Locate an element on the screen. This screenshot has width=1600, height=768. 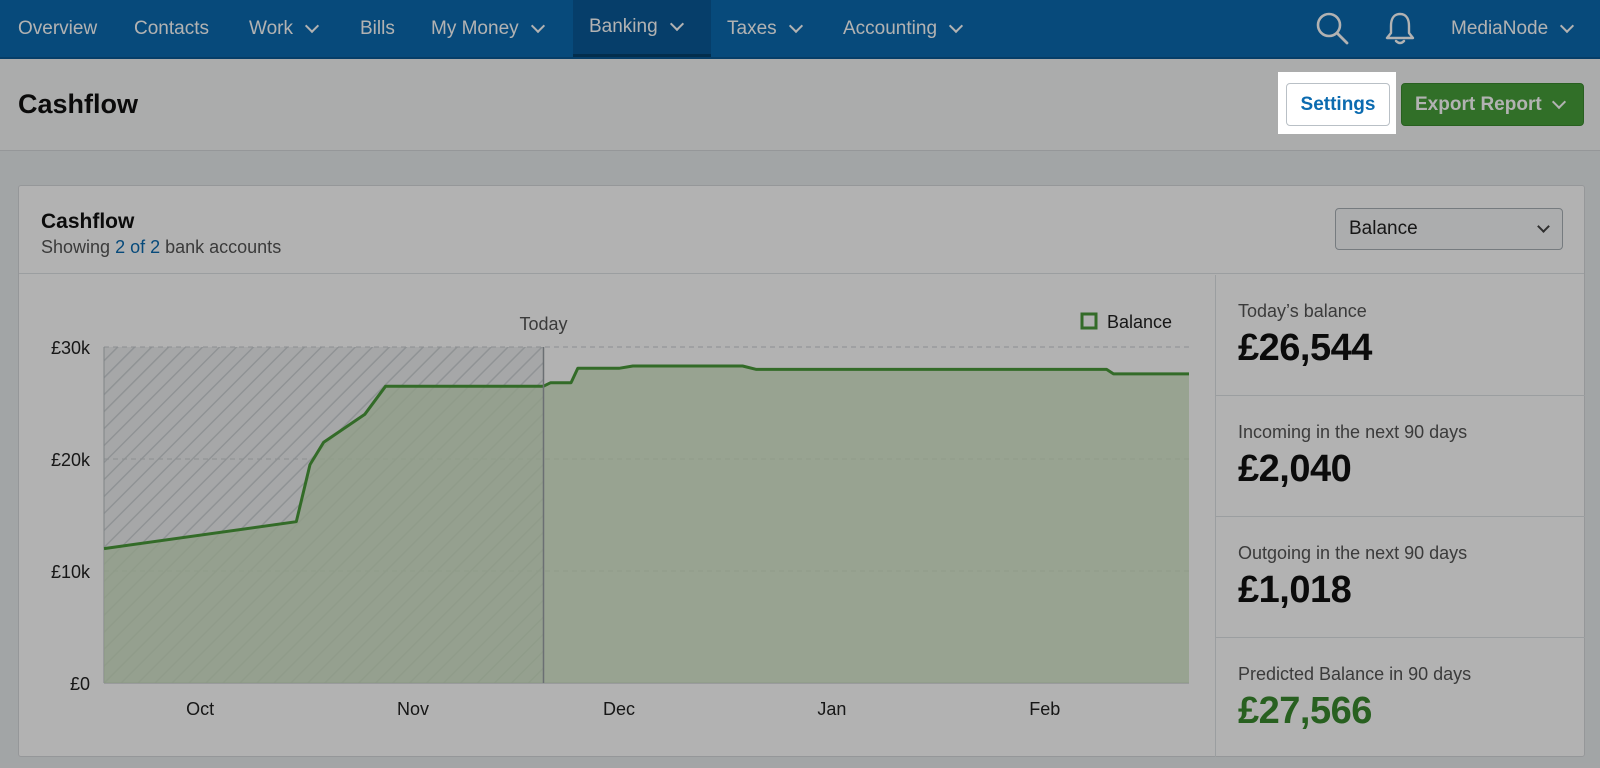
nav-item-label: Contacts is located at coordinates (171, 28).